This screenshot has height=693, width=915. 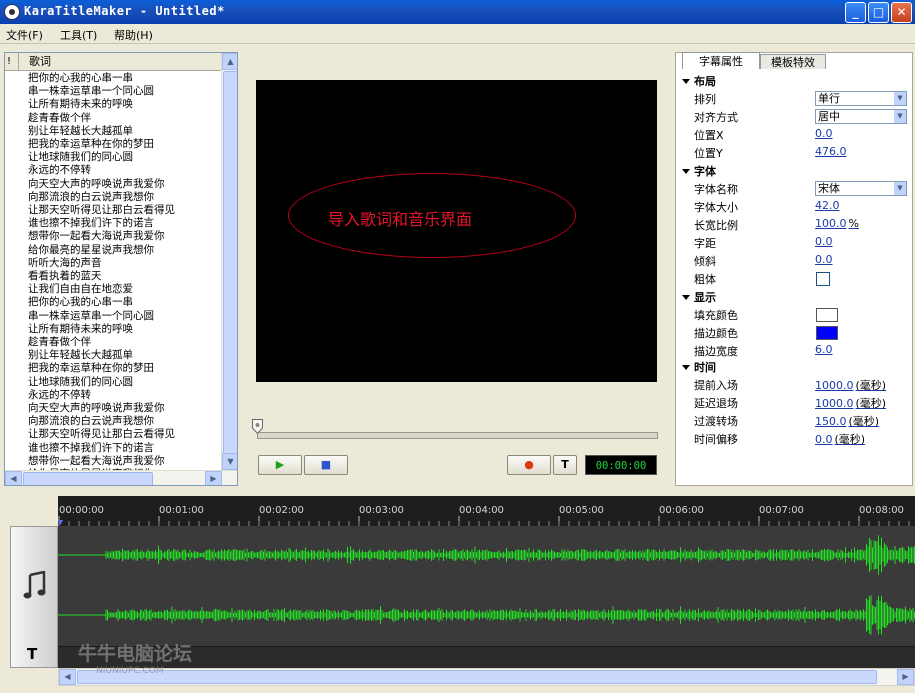 I want to click on text-mode-button: T, so click(x=565, y=465).